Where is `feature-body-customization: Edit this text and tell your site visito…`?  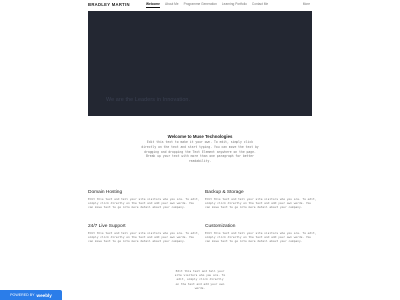 feature-body-customization: Edit this text and tell your site visito… is located at coordinates (261, 237).